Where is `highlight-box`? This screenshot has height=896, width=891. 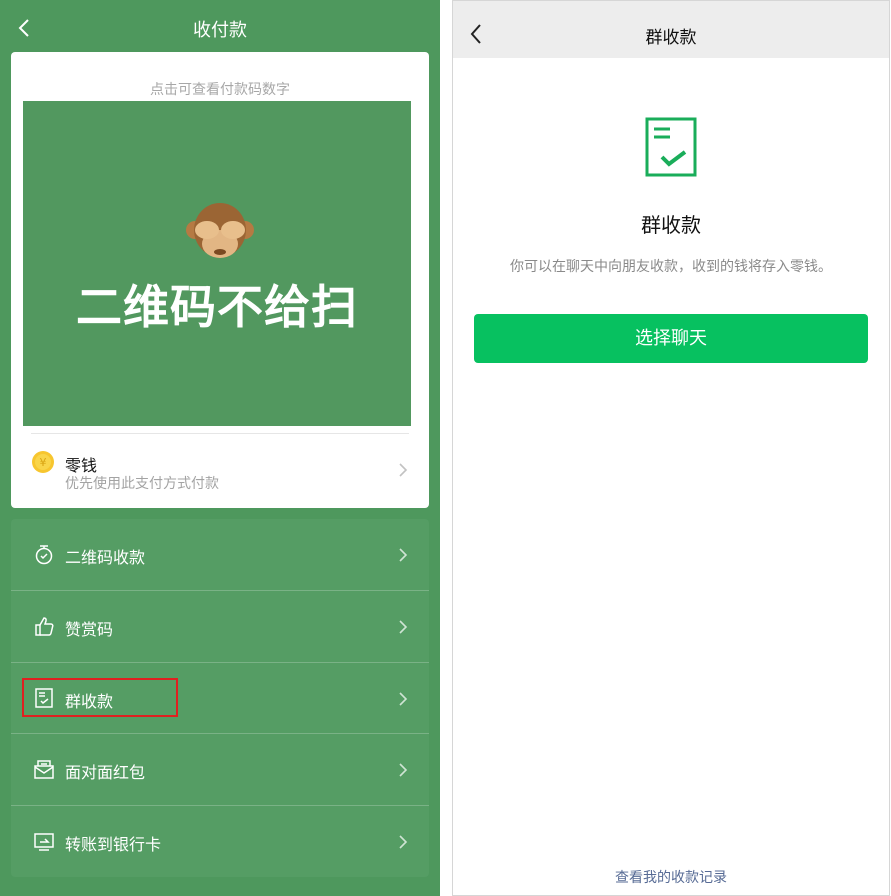
highlight-box is located at coordinates (100, 697).